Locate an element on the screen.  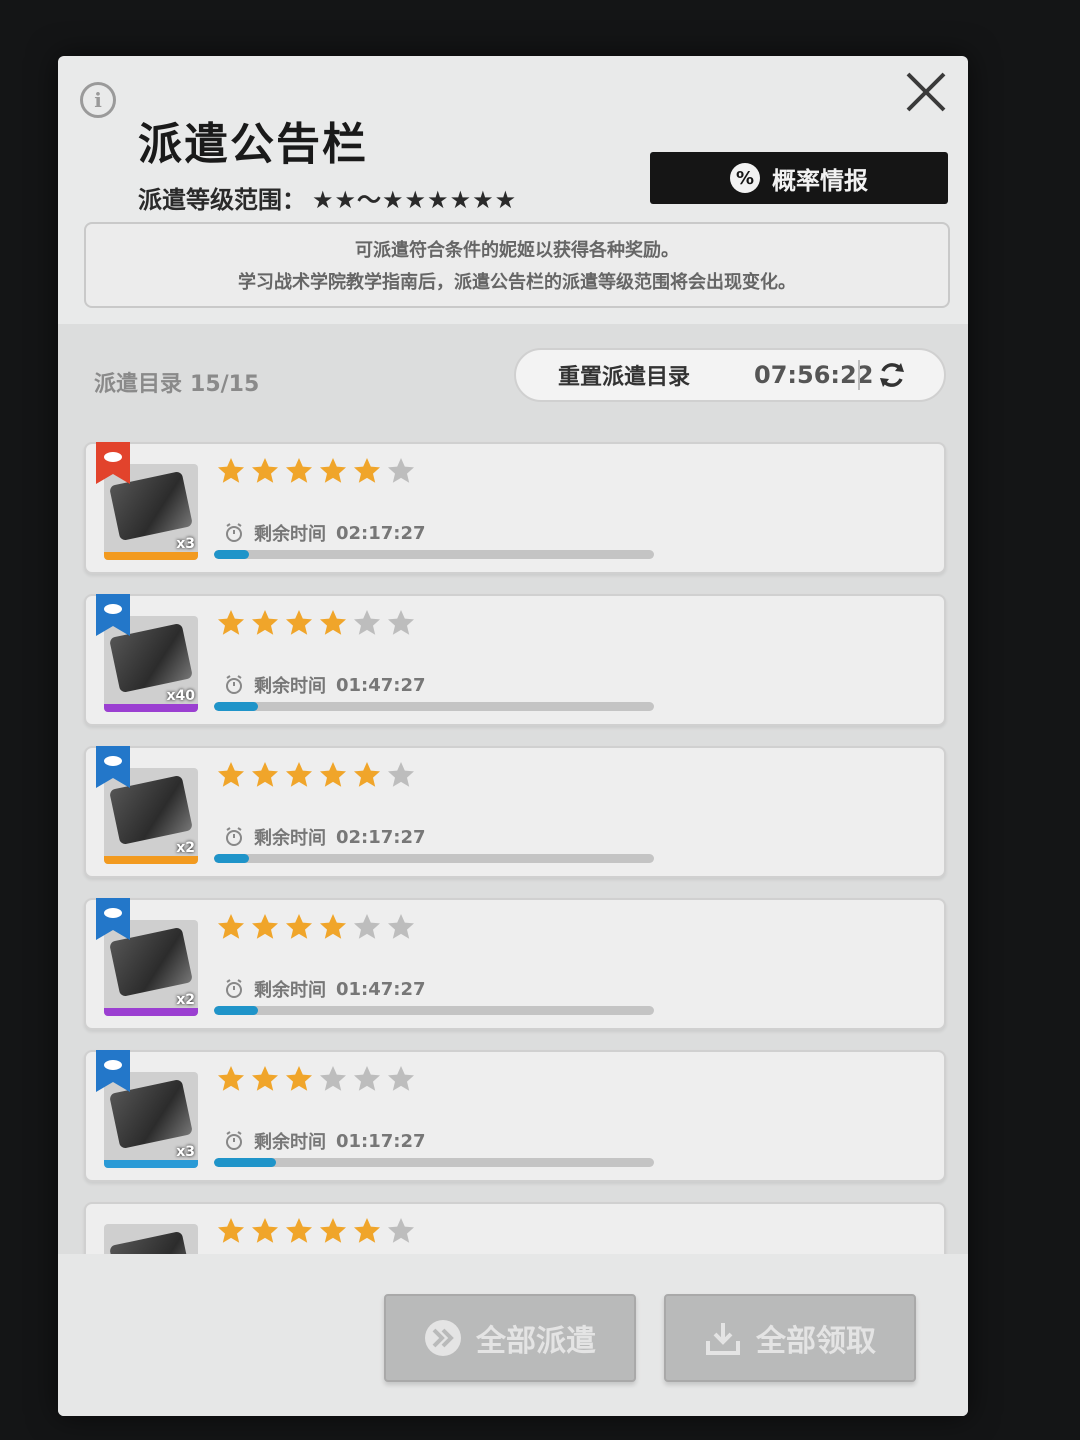
claim-all-button: 全部领取 is located at coordinates (790, 1338).